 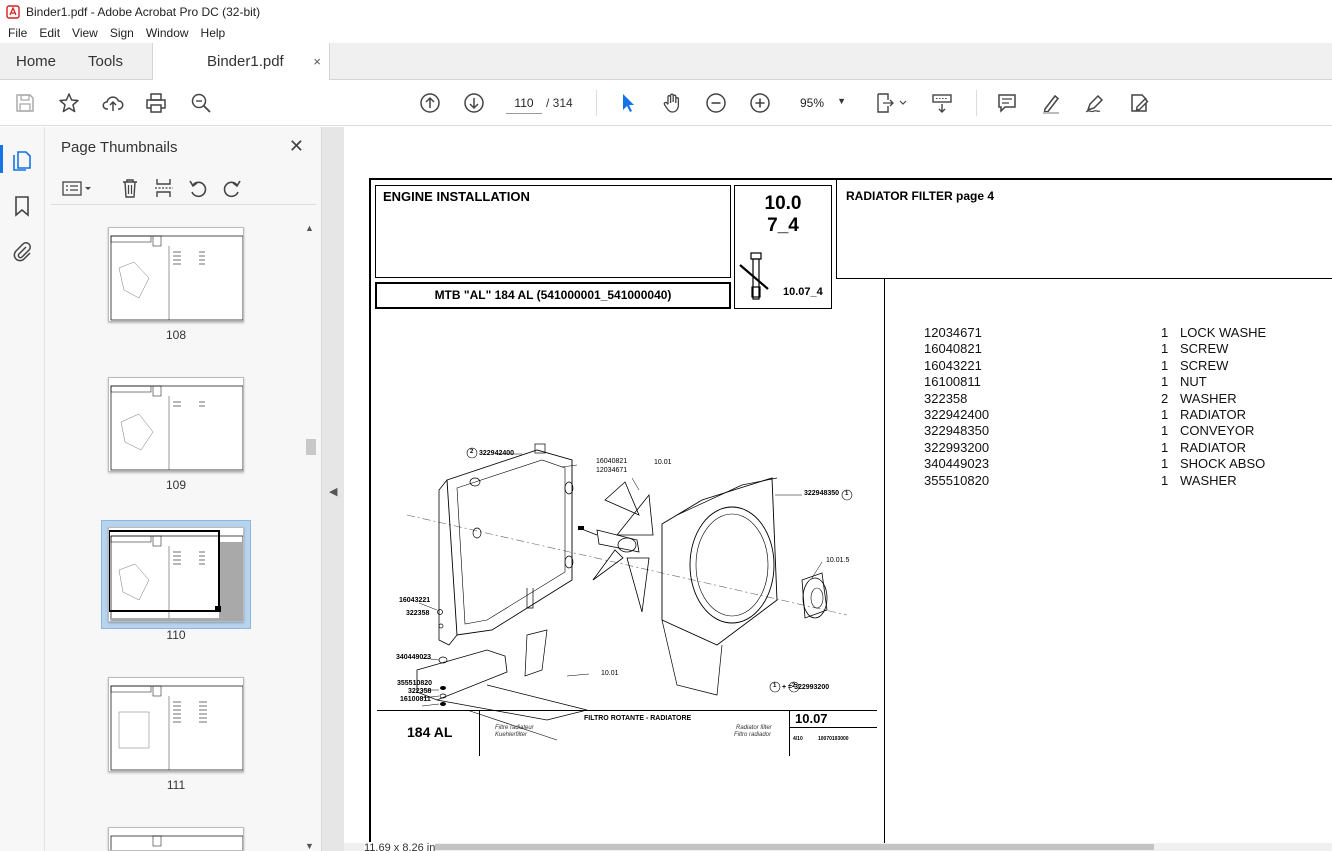 I want to click on page-thumbnails-icon, so click(x=22, y=160).